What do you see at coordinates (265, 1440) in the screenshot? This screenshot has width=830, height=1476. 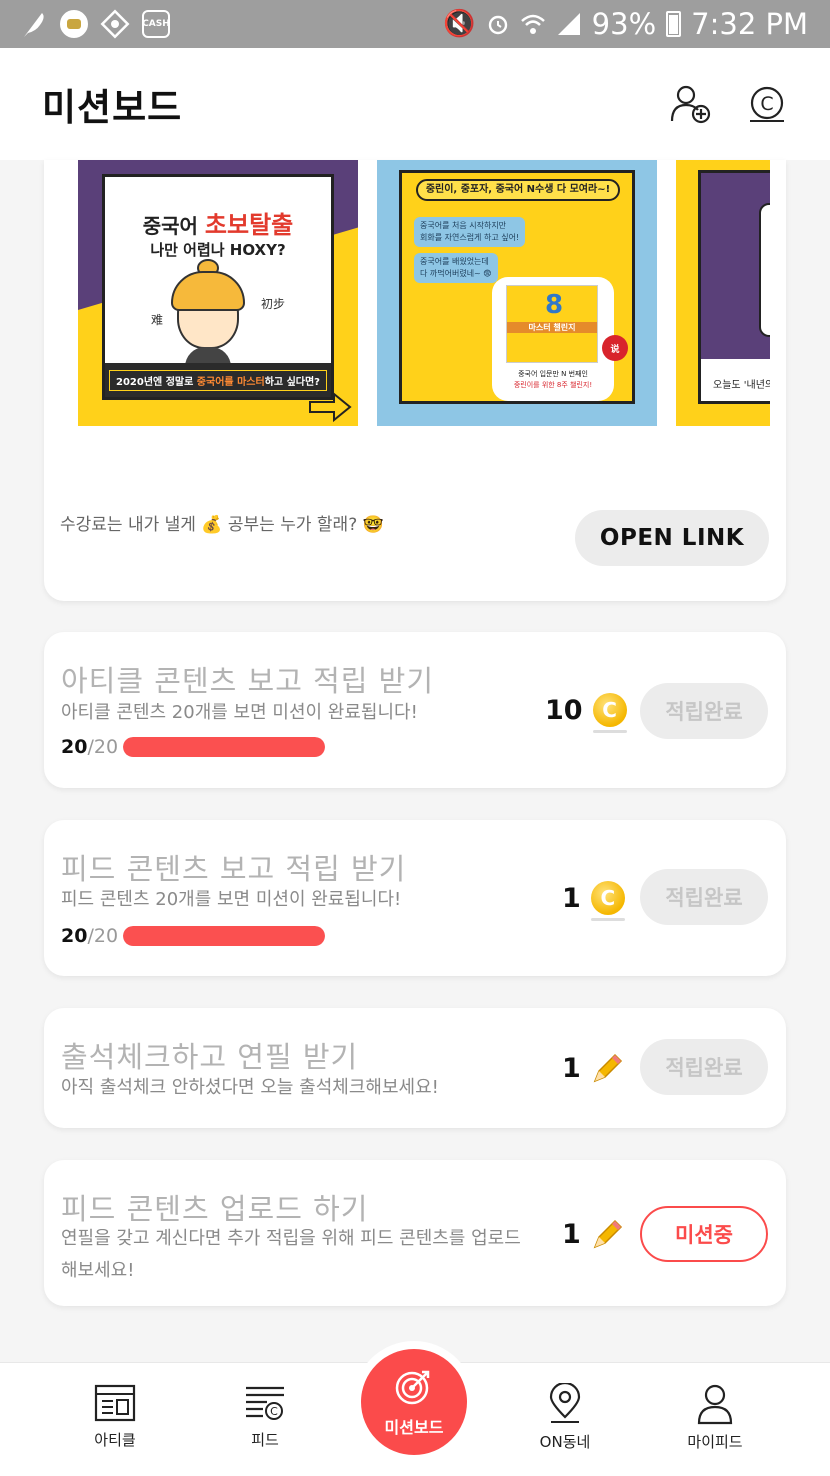 I see `nav-label: 피드` at bounding box center [265, 1440].